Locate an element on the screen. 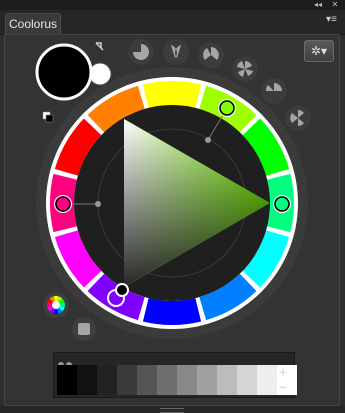  hue-marker-primary is located at coordinates (282, 204).